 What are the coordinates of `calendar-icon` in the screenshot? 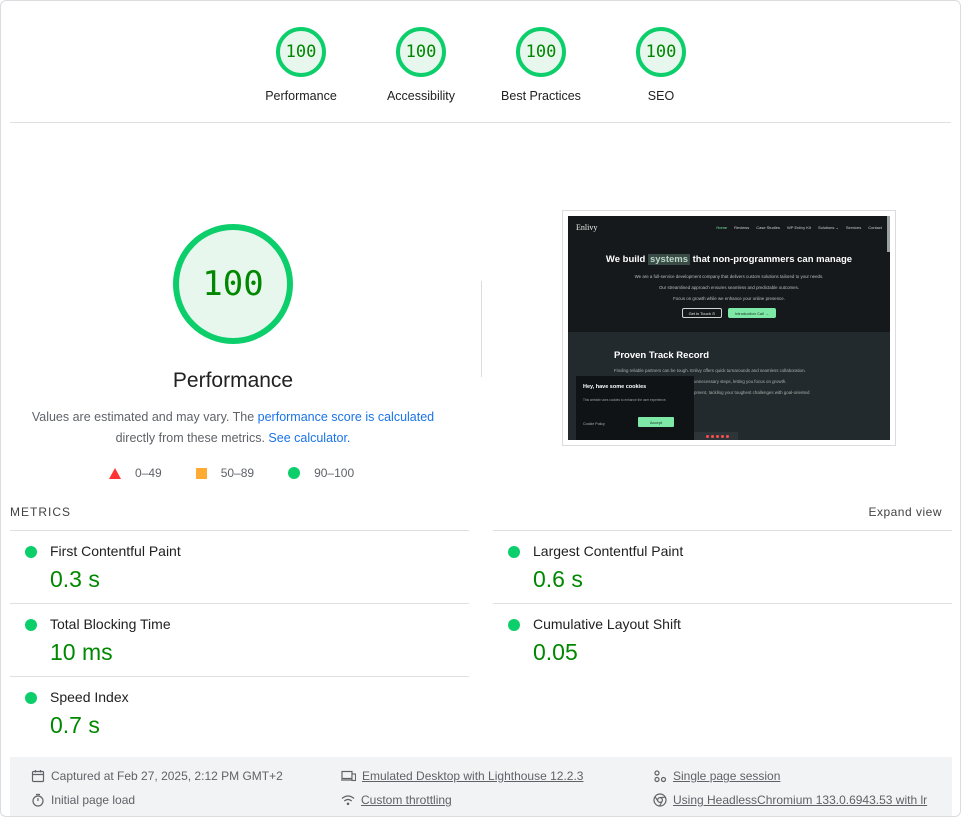 It's located at (38, 776).